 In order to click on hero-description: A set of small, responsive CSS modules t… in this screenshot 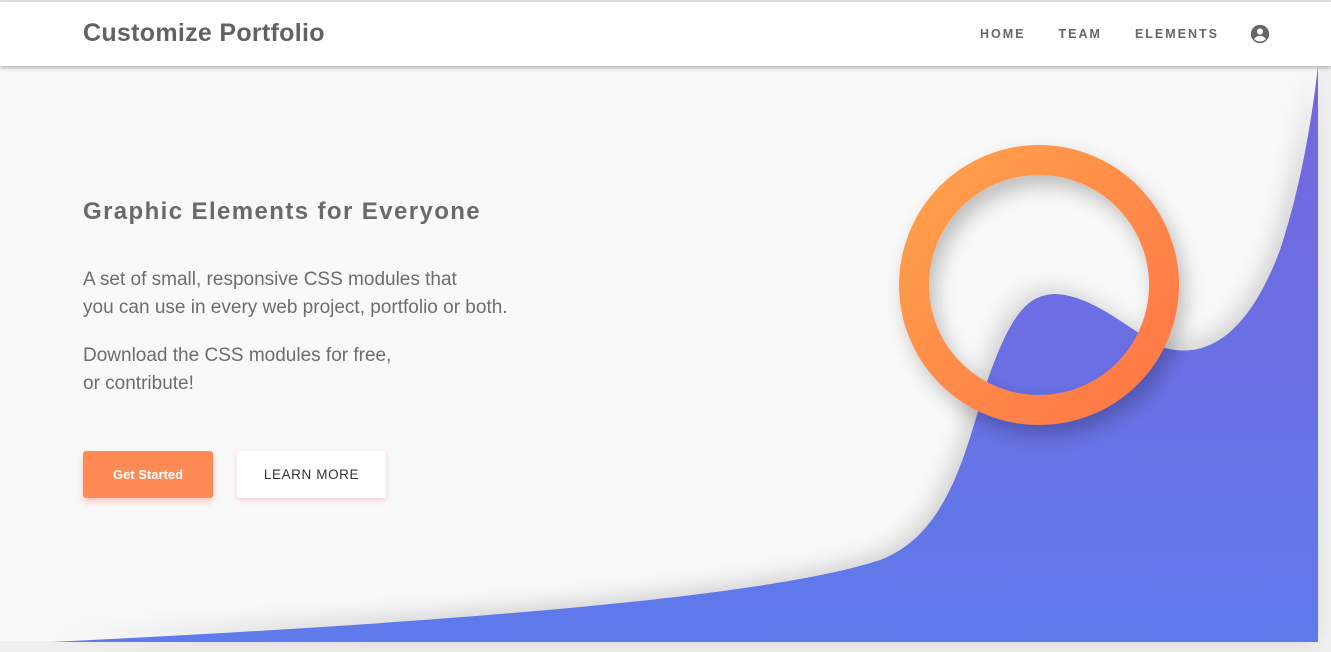, I will do `click(363, 294)`.